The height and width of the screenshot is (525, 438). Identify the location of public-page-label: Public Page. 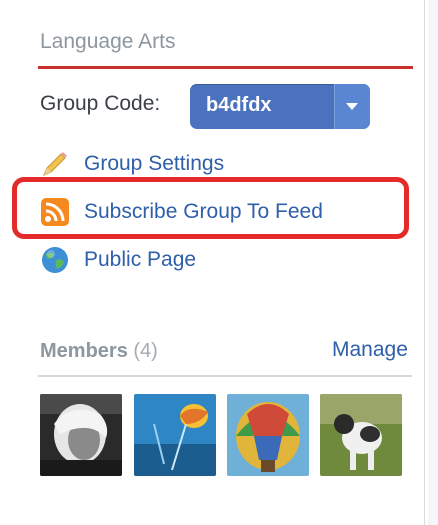
(140, 259).